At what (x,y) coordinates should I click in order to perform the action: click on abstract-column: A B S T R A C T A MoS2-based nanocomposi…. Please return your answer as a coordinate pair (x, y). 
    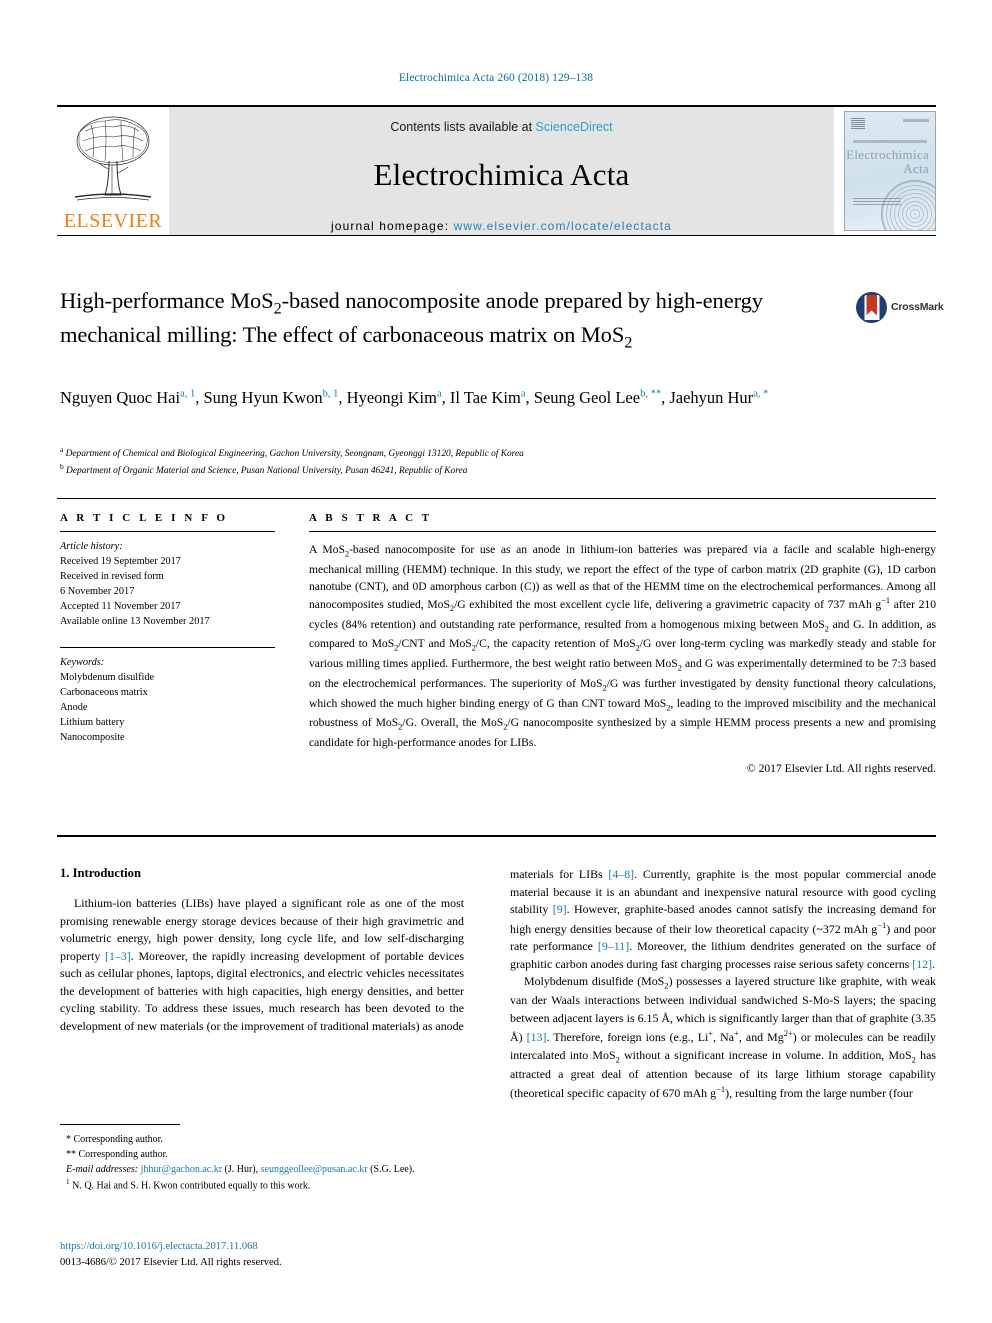
    Looking at the image, I should click on (622, 643).